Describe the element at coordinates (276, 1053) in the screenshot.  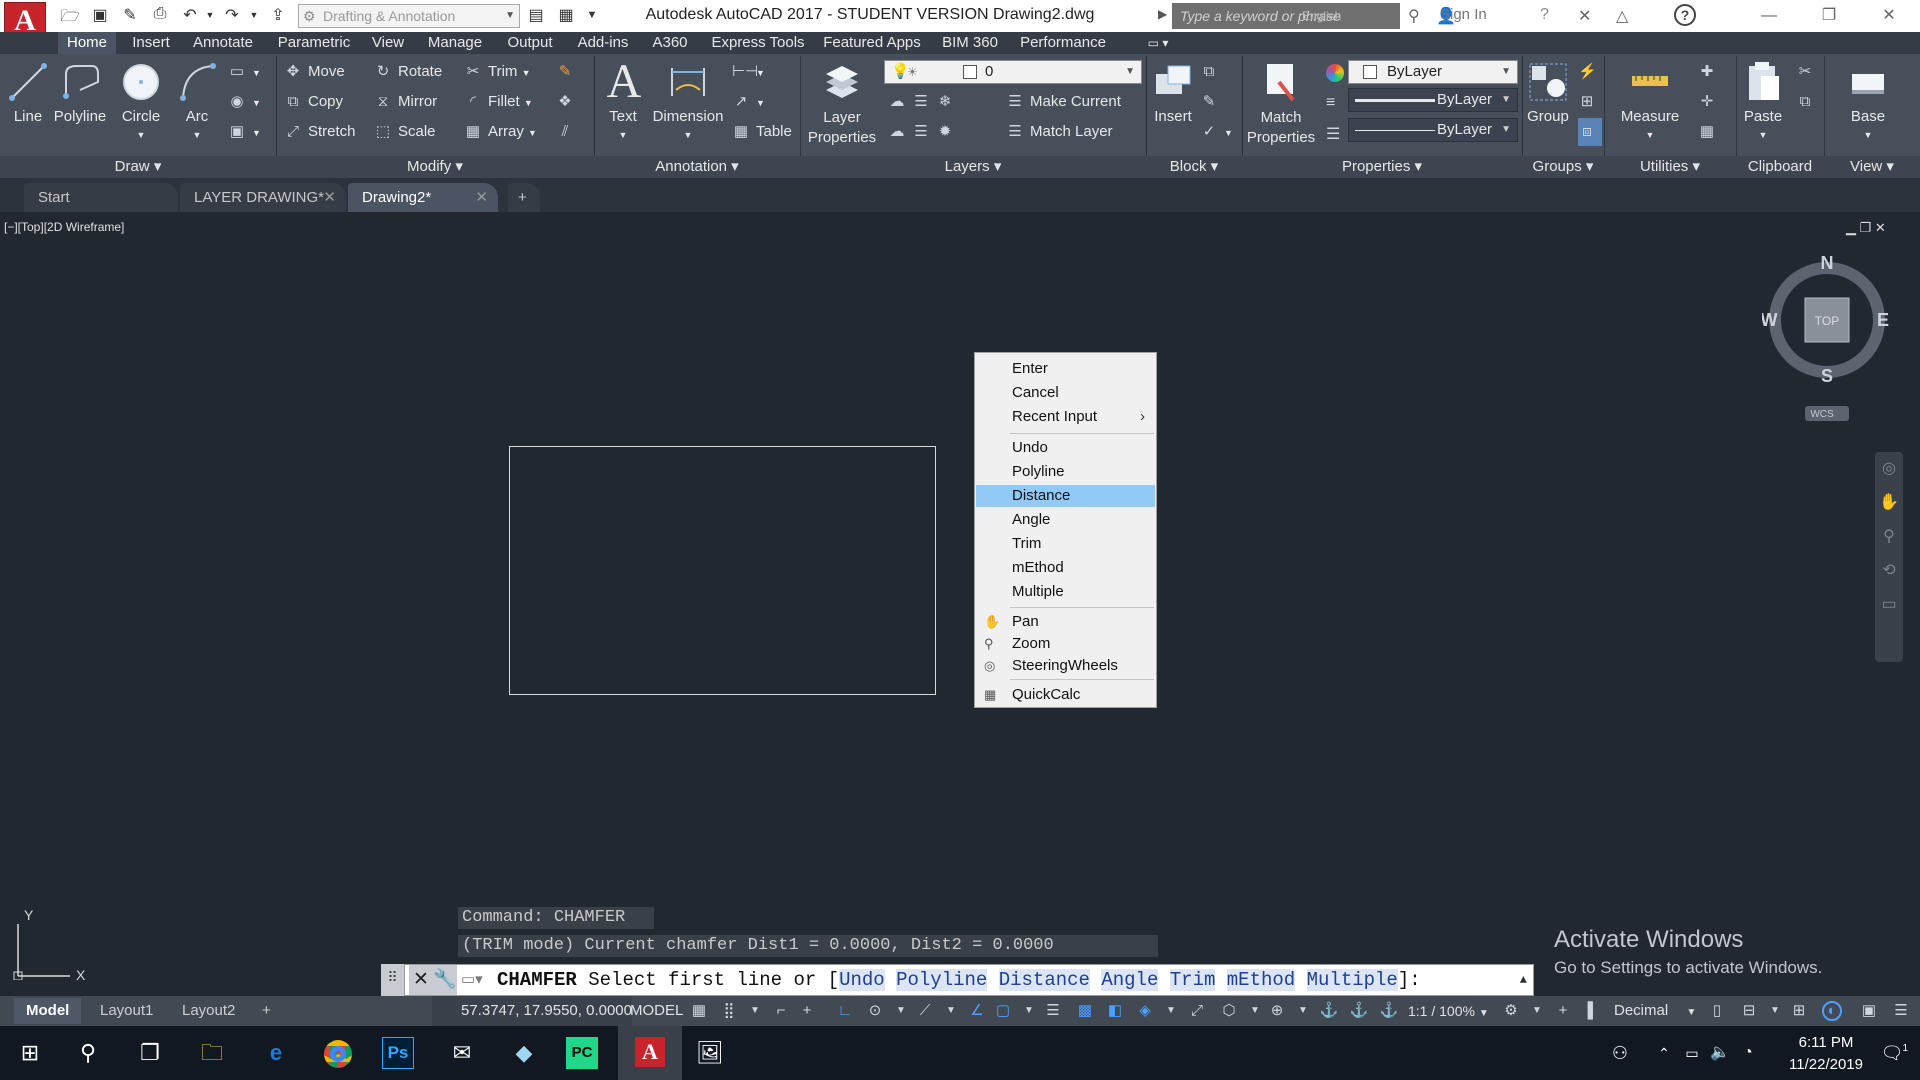
I see `edge-browser-icon: e` at that location.